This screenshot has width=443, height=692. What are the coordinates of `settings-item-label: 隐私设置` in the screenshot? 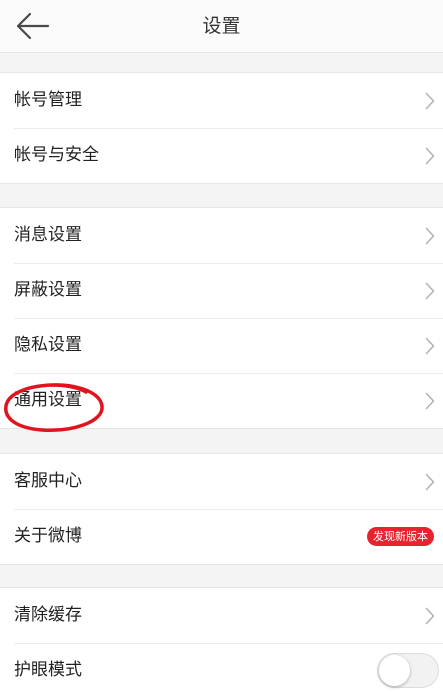 It's located at (48, 345).